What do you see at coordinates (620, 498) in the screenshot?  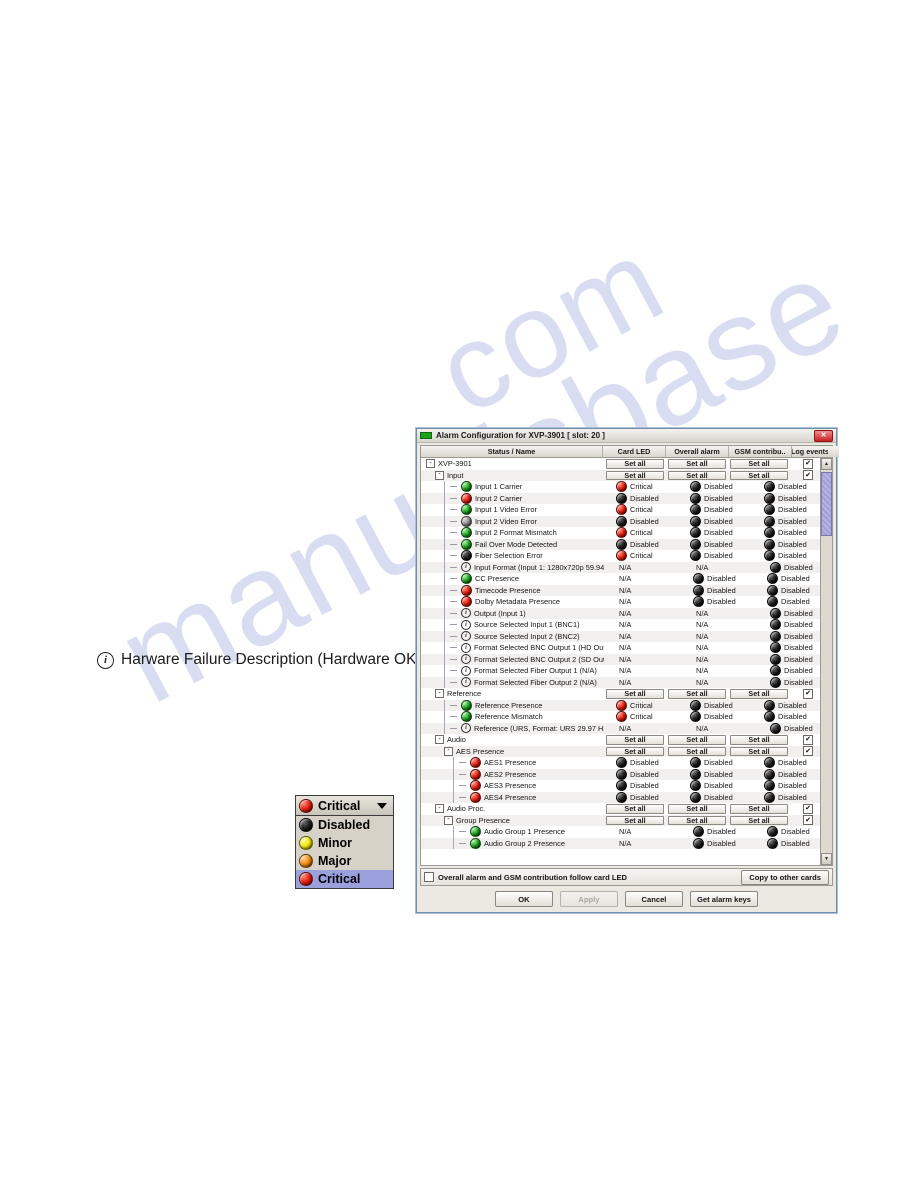 I see `table-row: Input 2 CarrierDisabledDisabledDisabled✔` at bounding box center [620, 498].